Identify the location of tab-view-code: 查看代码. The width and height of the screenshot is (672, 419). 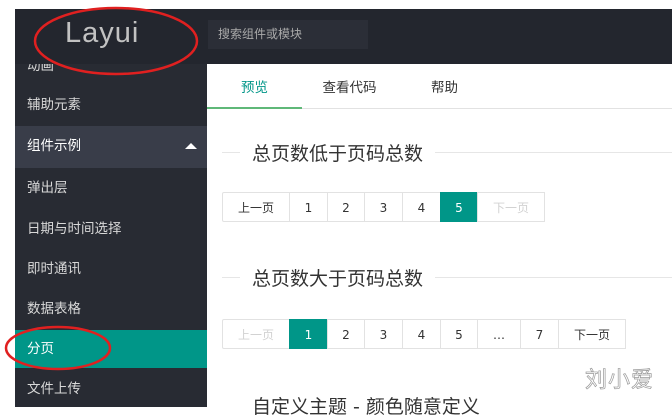
(349, 86).